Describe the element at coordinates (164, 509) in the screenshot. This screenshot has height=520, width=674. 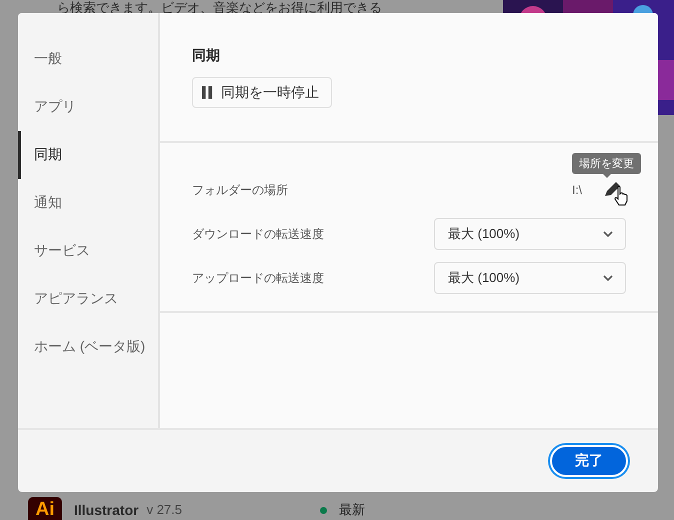
I see `app-version: v 27.5` at that location.